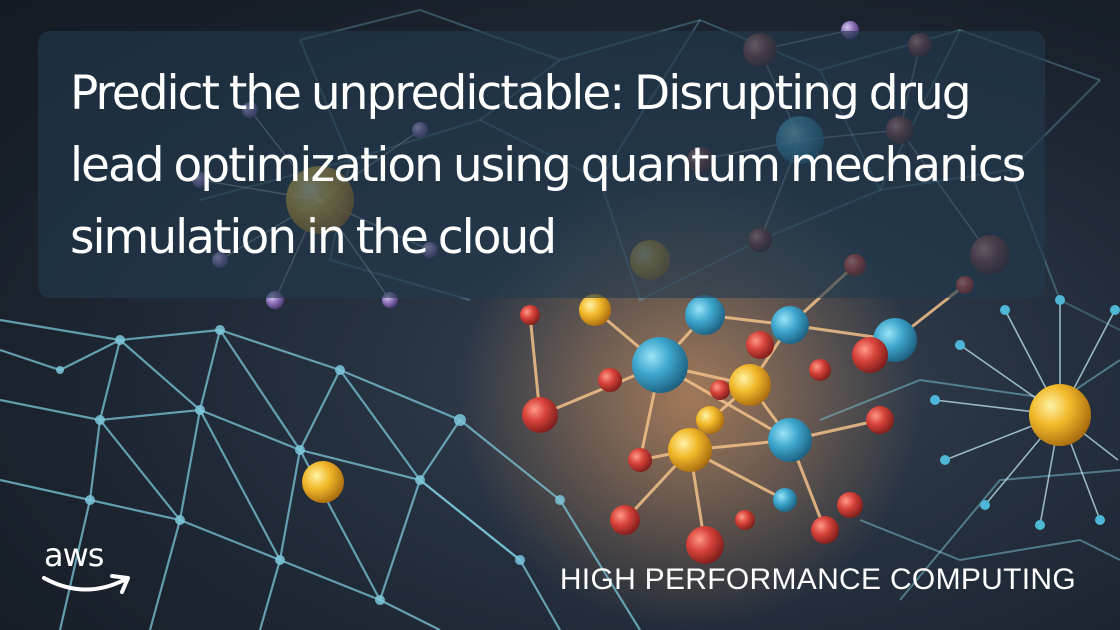 The height and width of the screenshot is (630, 1120). I want to click on aws-logo: aws, so click(90, 569).